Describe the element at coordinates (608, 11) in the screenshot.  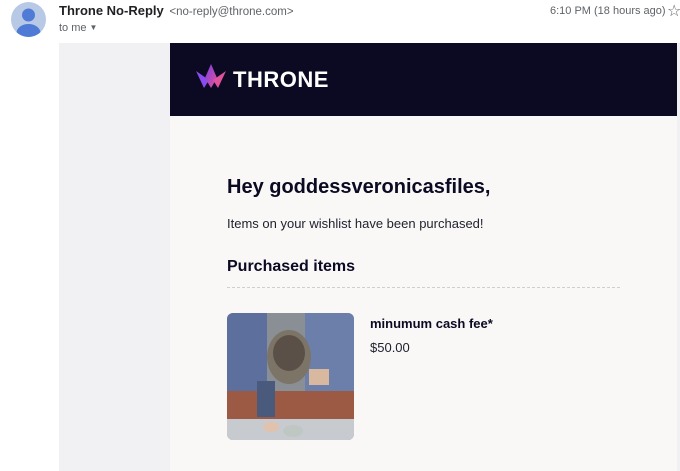
I see `timestamp: 6:10 PM (18 hours ago)` at that location.